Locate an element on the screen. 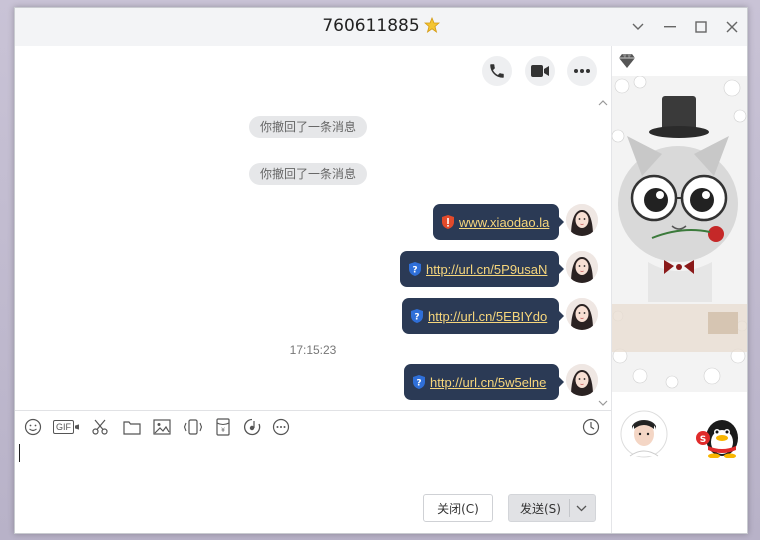  message-link: http://url.cn/5P9usaN is located at coordinates (486, 269).